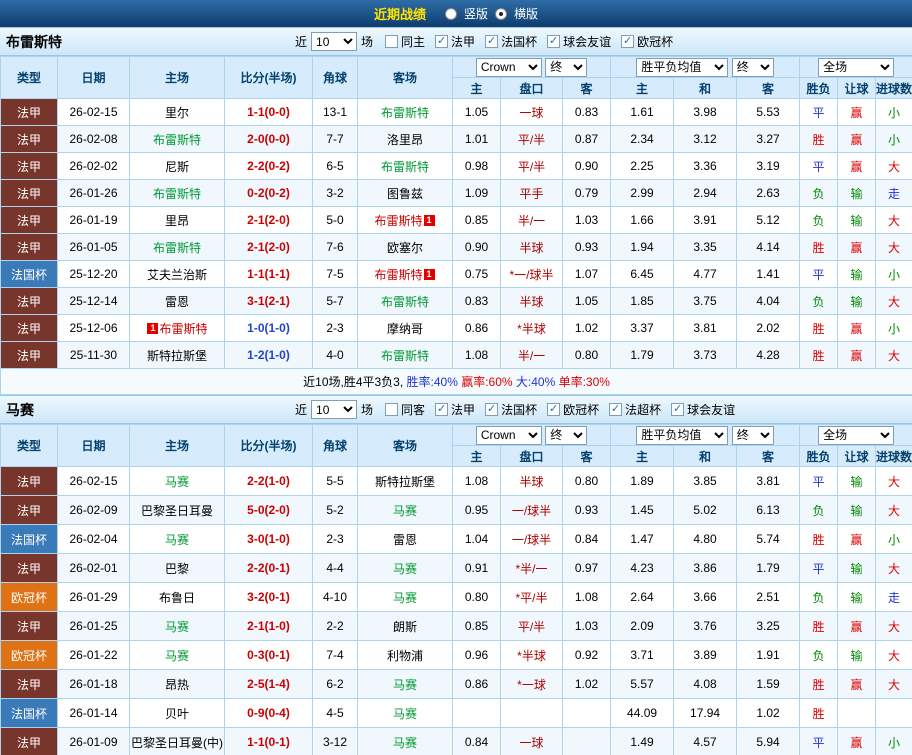 The width and height of the screenshot is (912, 755). What do you see at coordinates (177, 221) in the screenshot?
I see `team-name: 里昂` at bounding box center [177, 221].